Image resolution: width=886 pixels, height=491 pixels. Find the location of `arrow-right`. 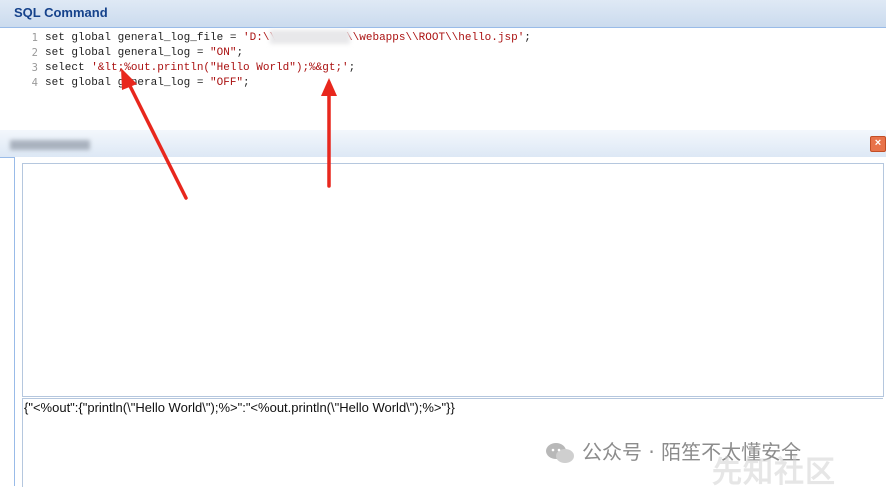

arrow-right is located at coordinates (329, 133).